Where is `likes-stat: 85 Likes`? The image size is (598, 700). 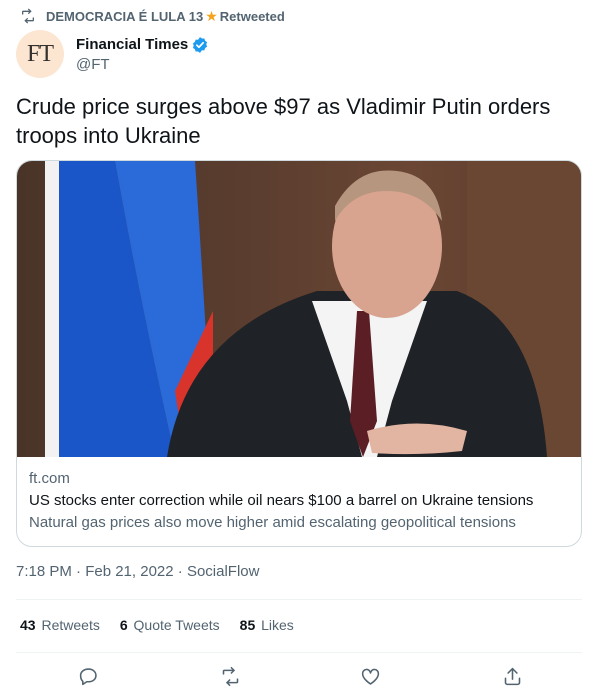 likes-stat: 85 Likes is located at coordinates (267, 625).